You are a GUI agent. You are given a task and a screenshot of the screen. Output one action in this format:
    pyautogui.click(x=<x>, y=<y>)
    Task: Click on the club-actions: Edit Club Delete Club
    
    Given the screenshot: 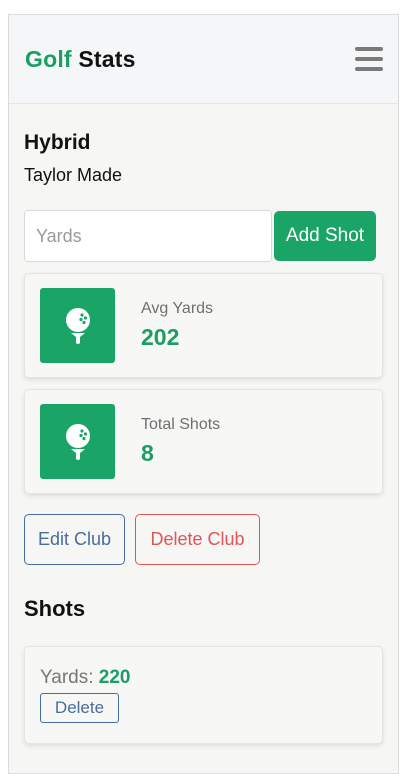 What is the action you would take?
    pyautogui.click(x=203, y=539)
    